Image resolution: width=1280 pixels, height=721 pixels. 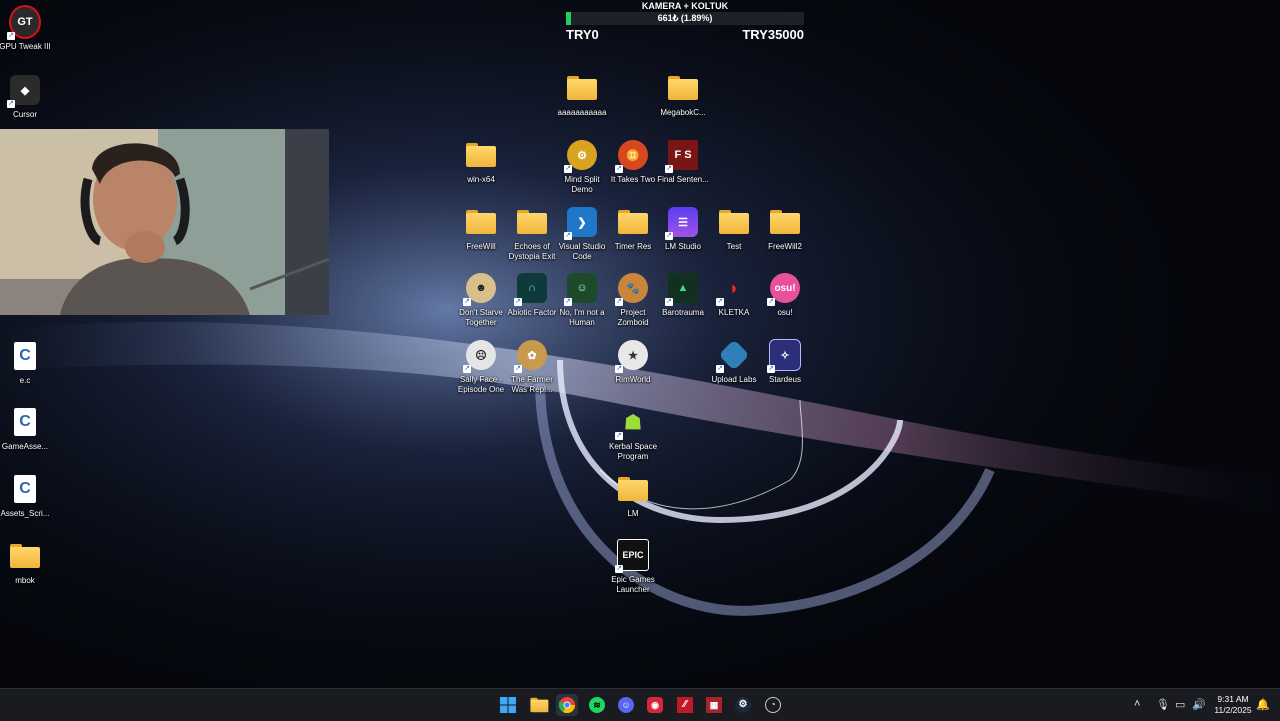 I want to click on taskbar-app-slash: ⁄⁄, so click(x=685, y=705).